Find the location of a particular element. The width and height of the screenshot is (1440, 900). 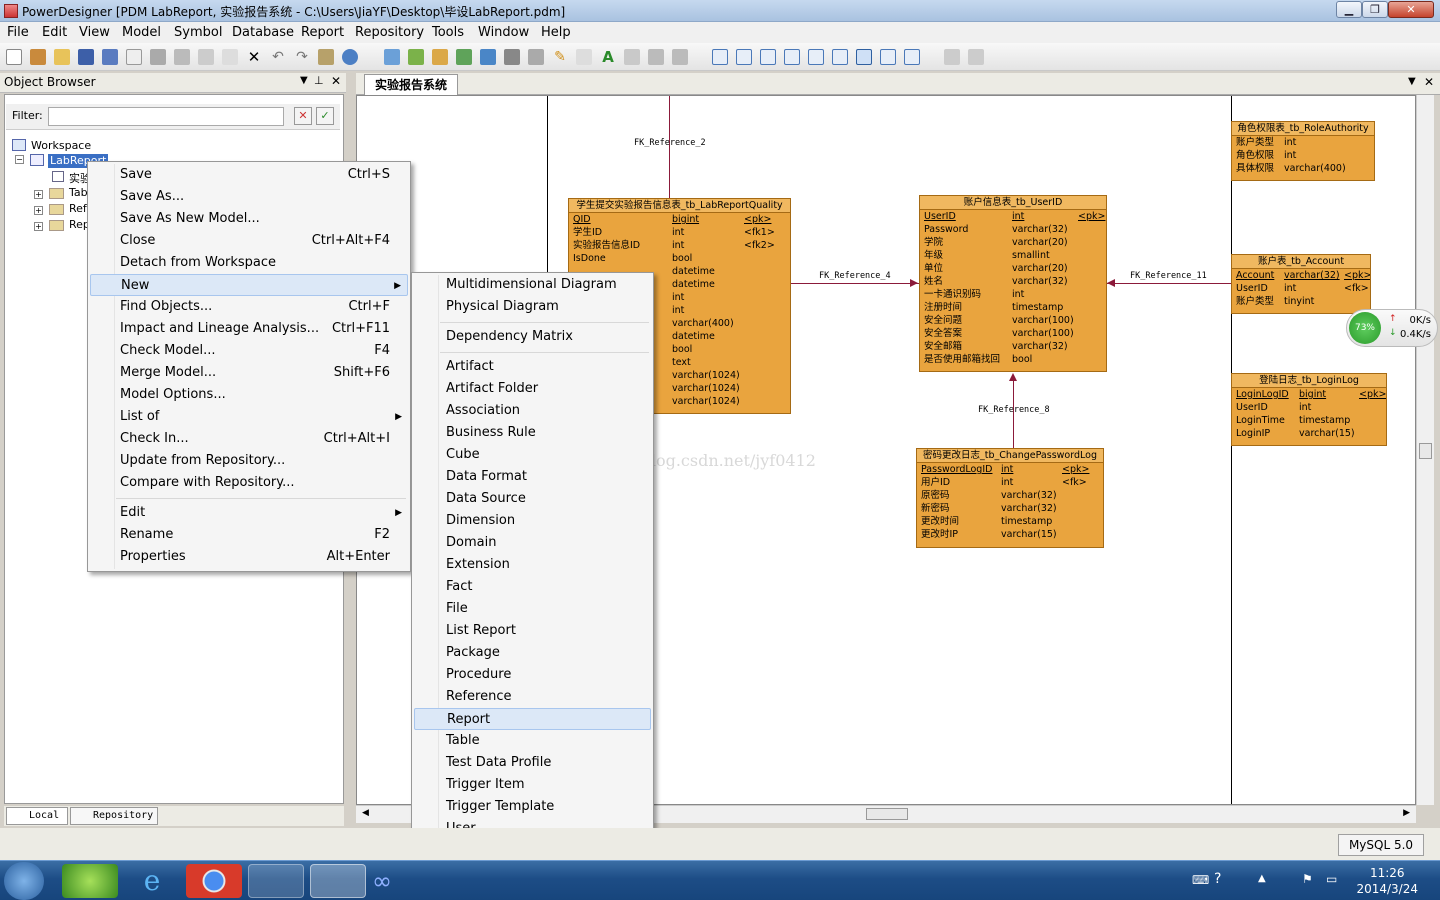

result-list-icon is located at coordinates (440, 57).